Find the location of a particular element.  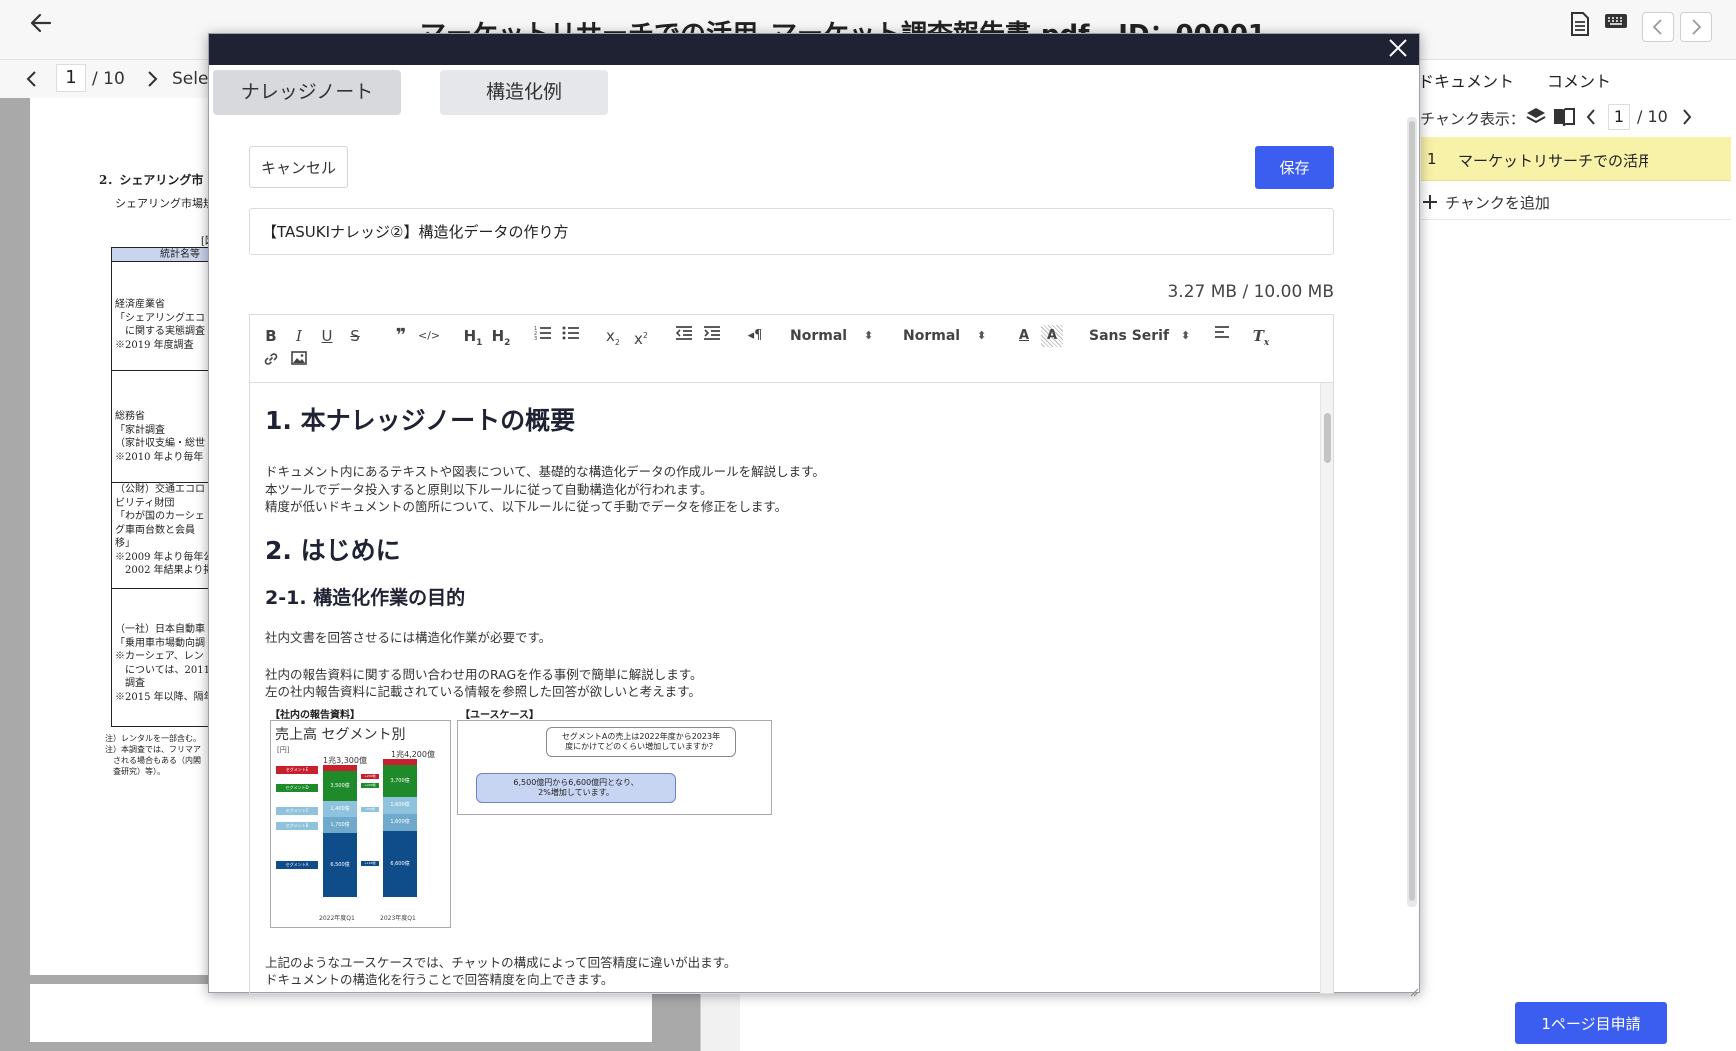

figure-label-usecase: 【ユースケース】 is located at coordinates (499, 715).